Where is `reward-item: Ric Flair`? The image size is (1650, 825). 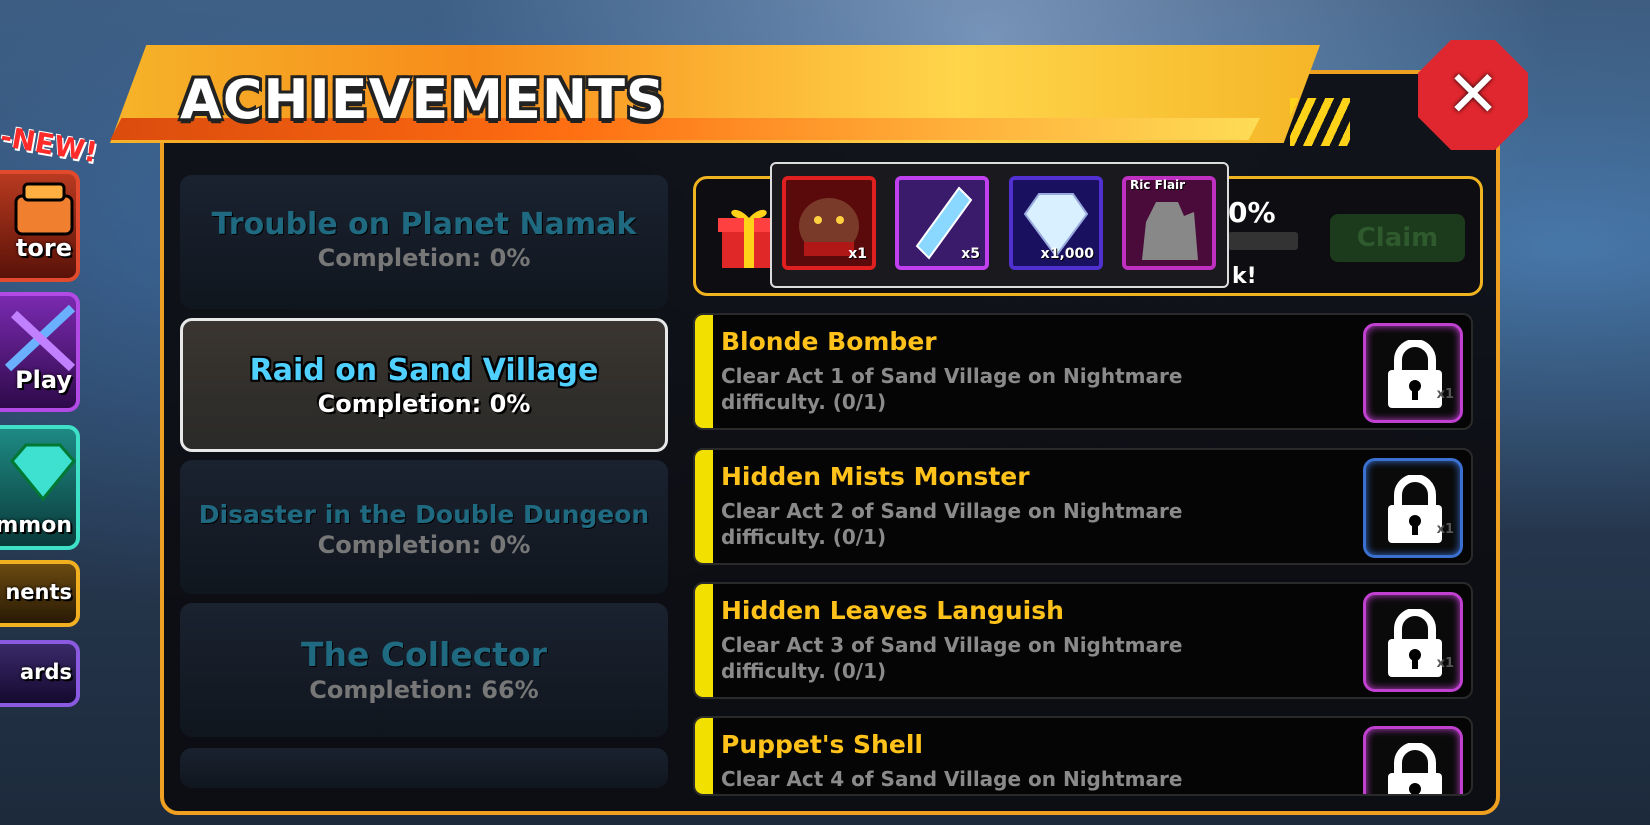
reward-item: Ric Flair is located at coordinates (1169, 223).